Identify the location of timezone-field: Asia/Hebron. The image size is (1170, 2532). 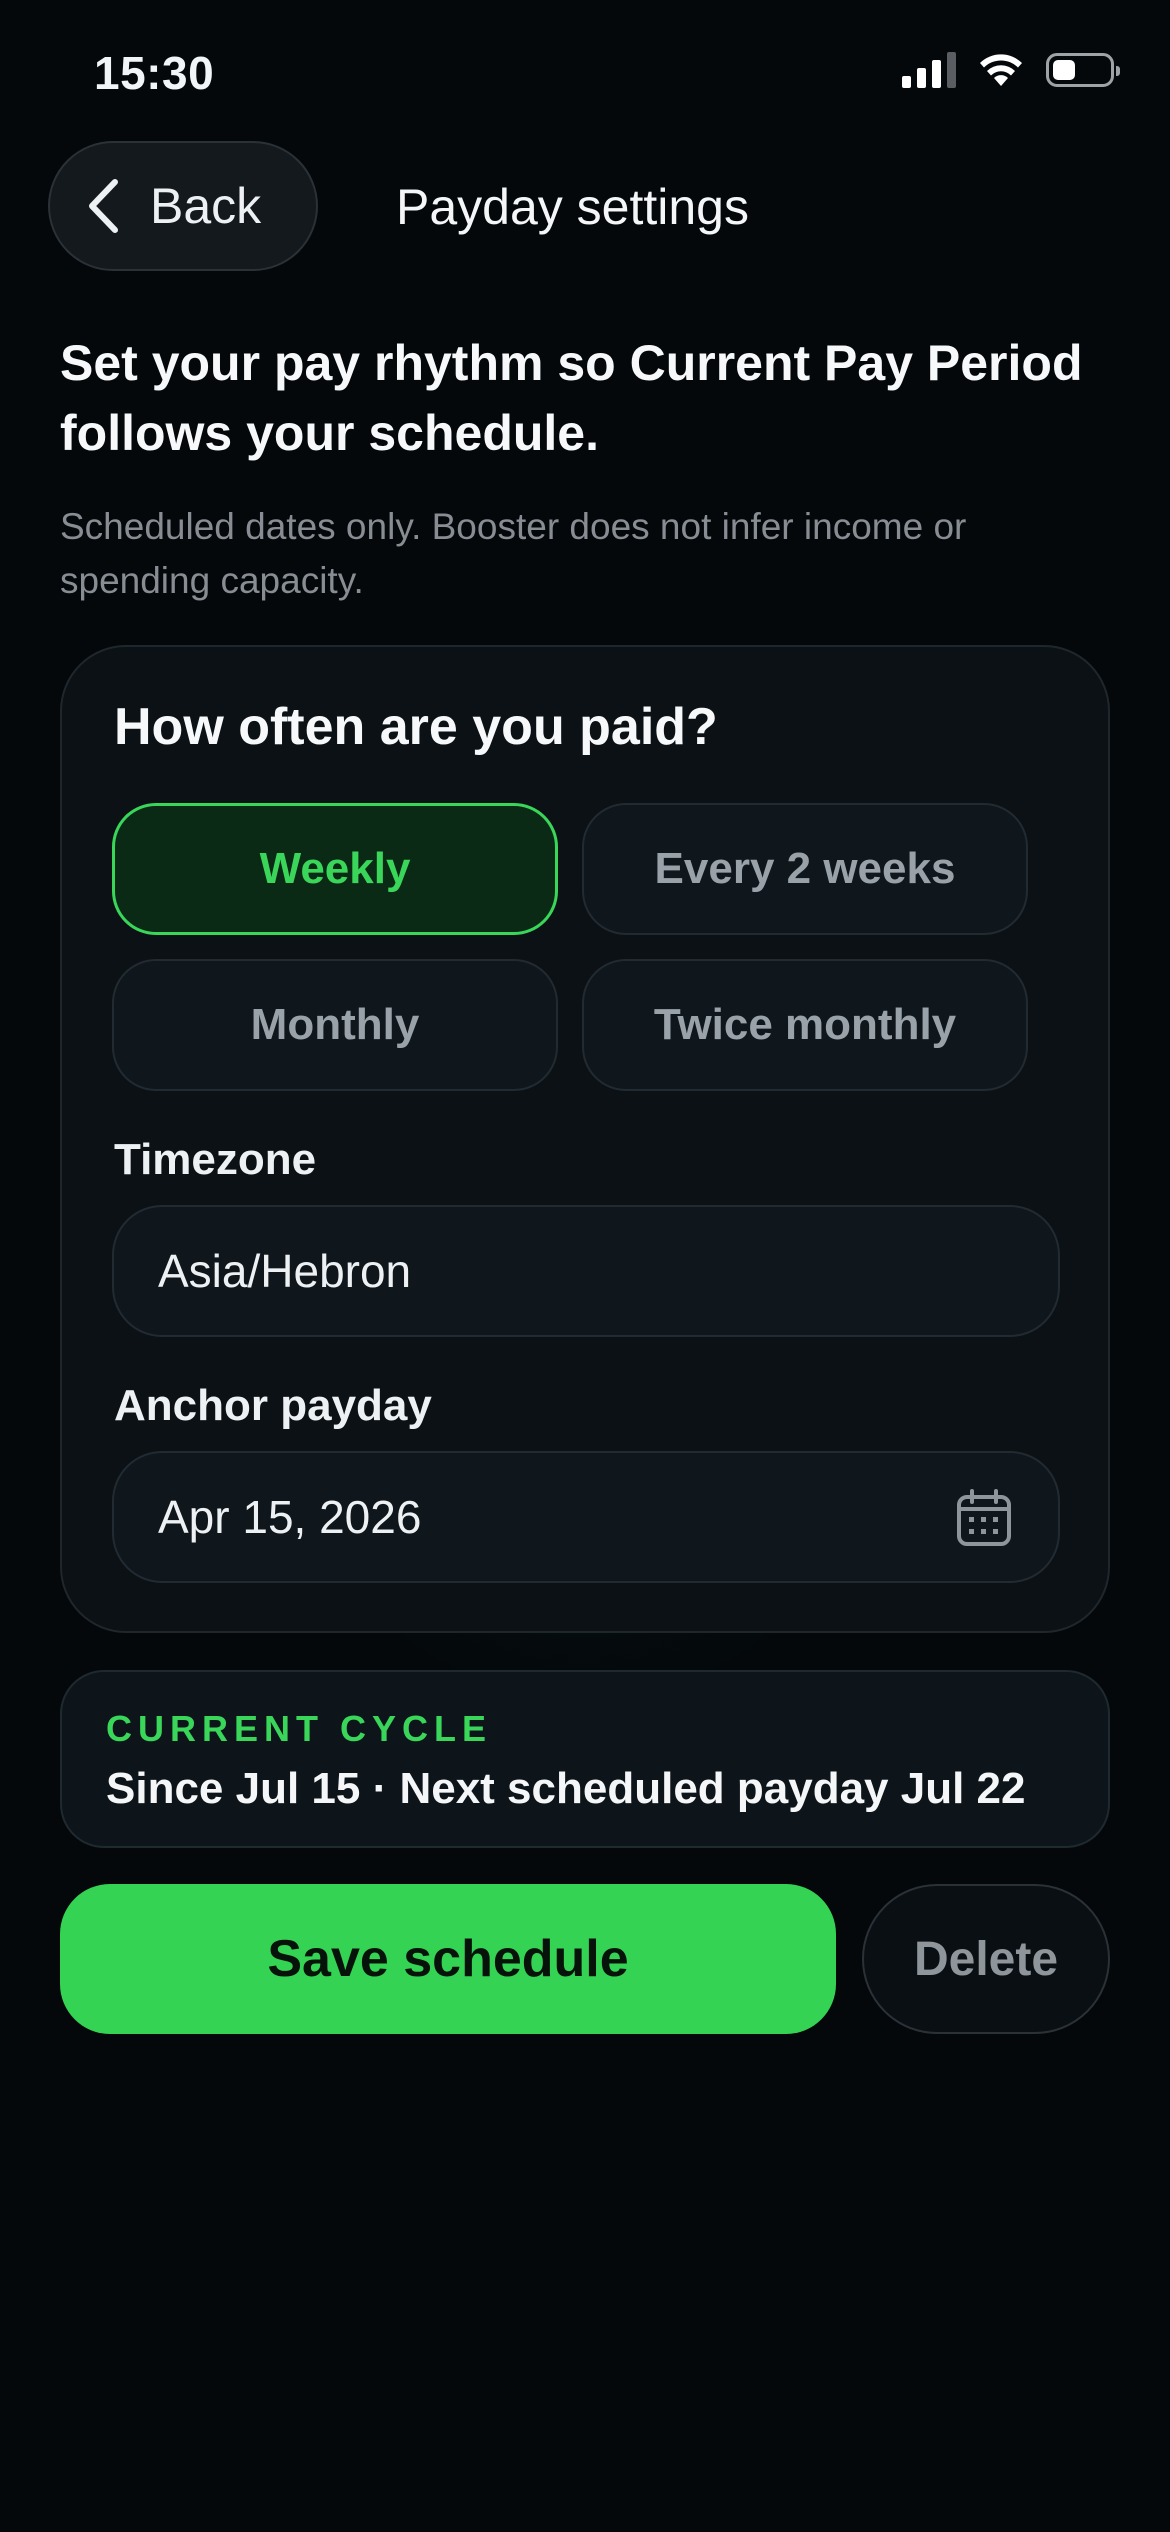
(586, 1271).